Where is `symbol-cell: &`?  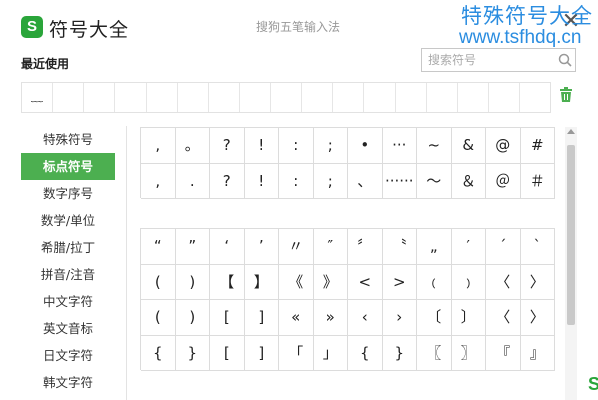
symbol-cell: & is located at coordinates (468, 146).